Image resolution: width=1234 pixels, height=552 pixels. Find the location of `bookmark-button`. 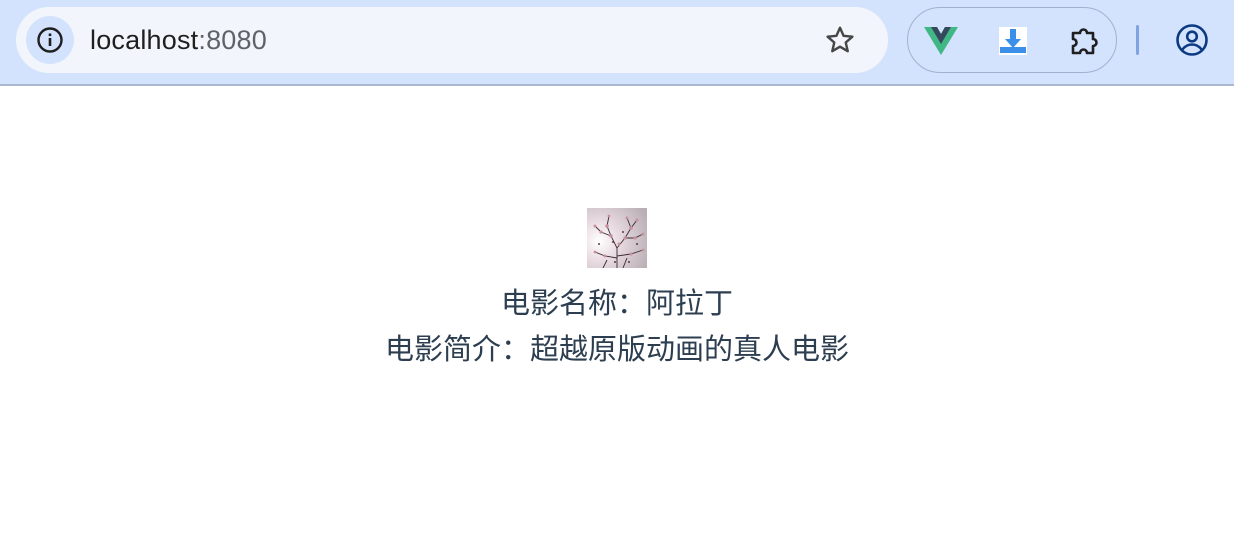

bookmark-button is located at coordinates (840, 40).